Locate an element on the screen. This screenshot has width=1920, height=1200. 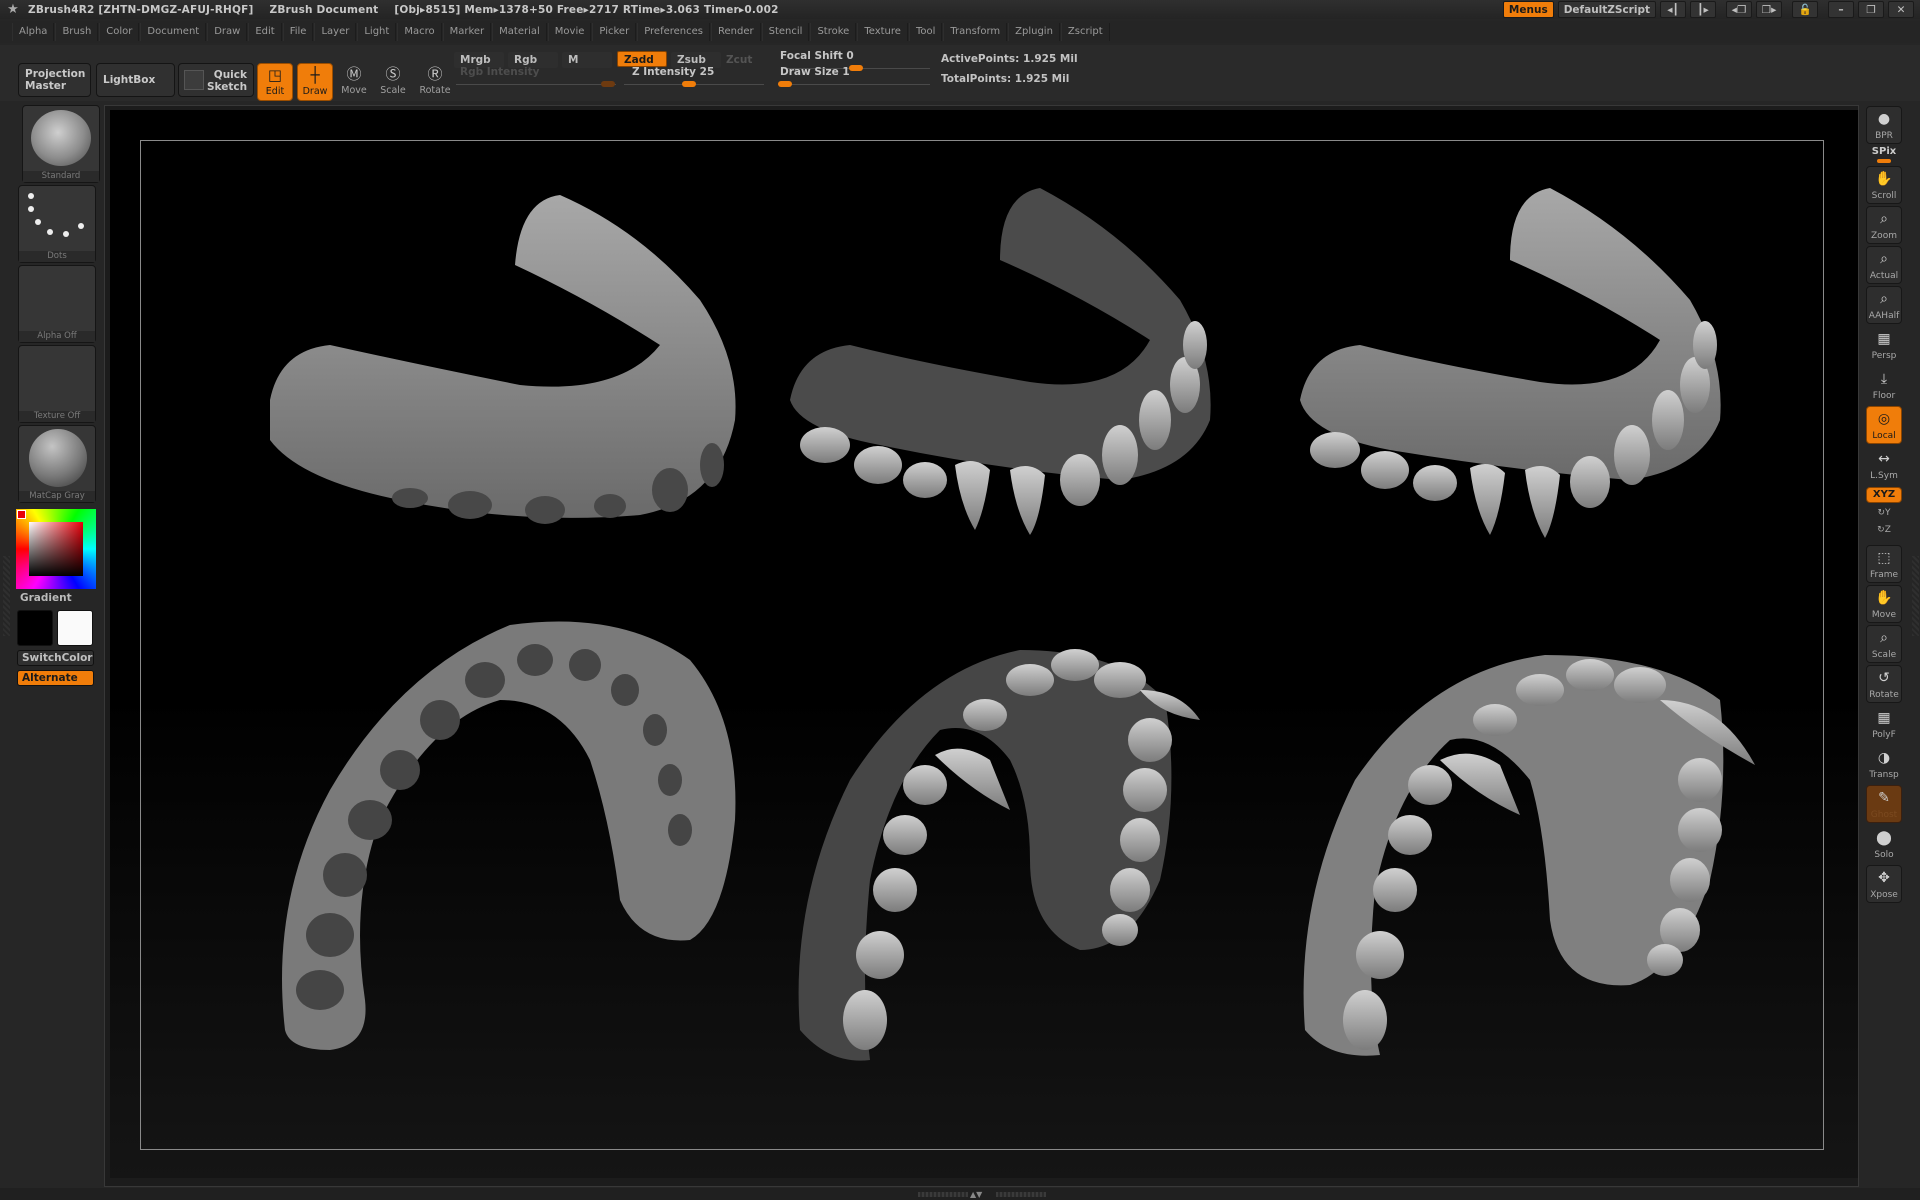
z-button: ↻Z is located at coordinates (1884, 530).